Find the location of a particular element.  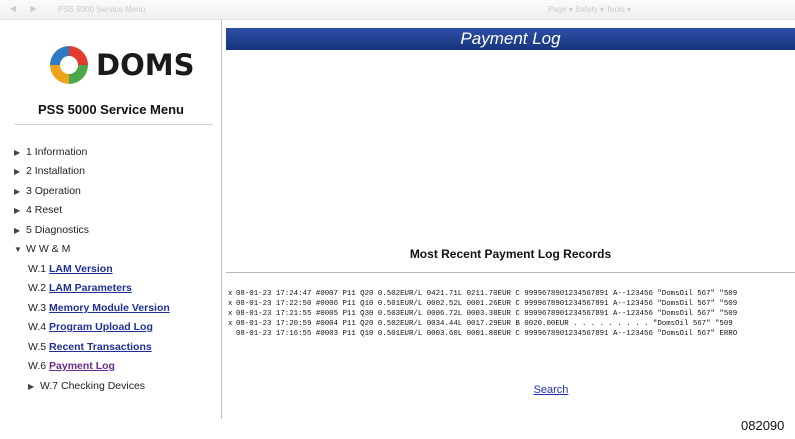

sidebar-item-operation: ▶ 3 Operation is located at coordinates (47, 191).